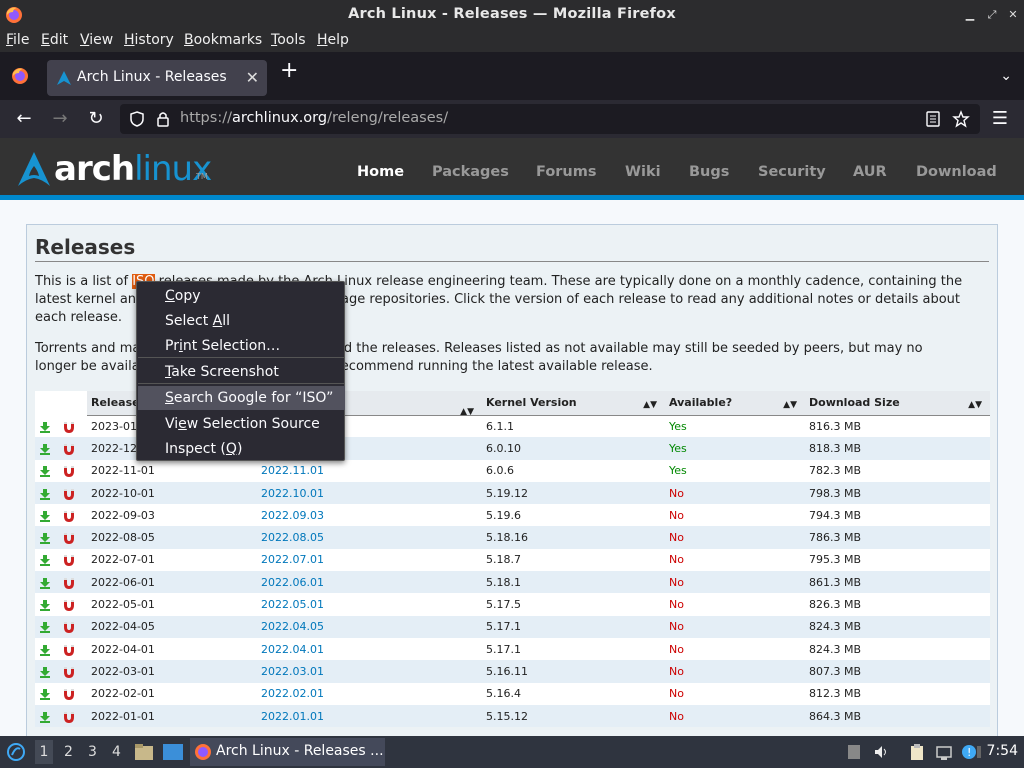 The image size is (1024, 768). I want to click on release-date: 2022-03-01, so click(172, 671).